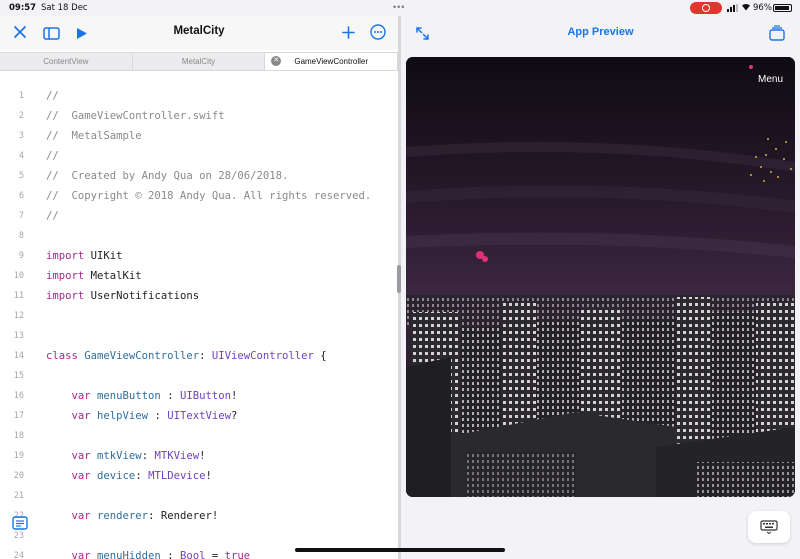  Describe the element at coordinates (142, 296) in the screenshot. I see `code-token: UserNotifications` at that location.